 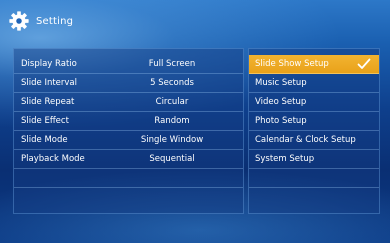 I want to click on menu-item-calendar-clock-setup: Calendar & Clock Setup, so click(x=314, y=140).